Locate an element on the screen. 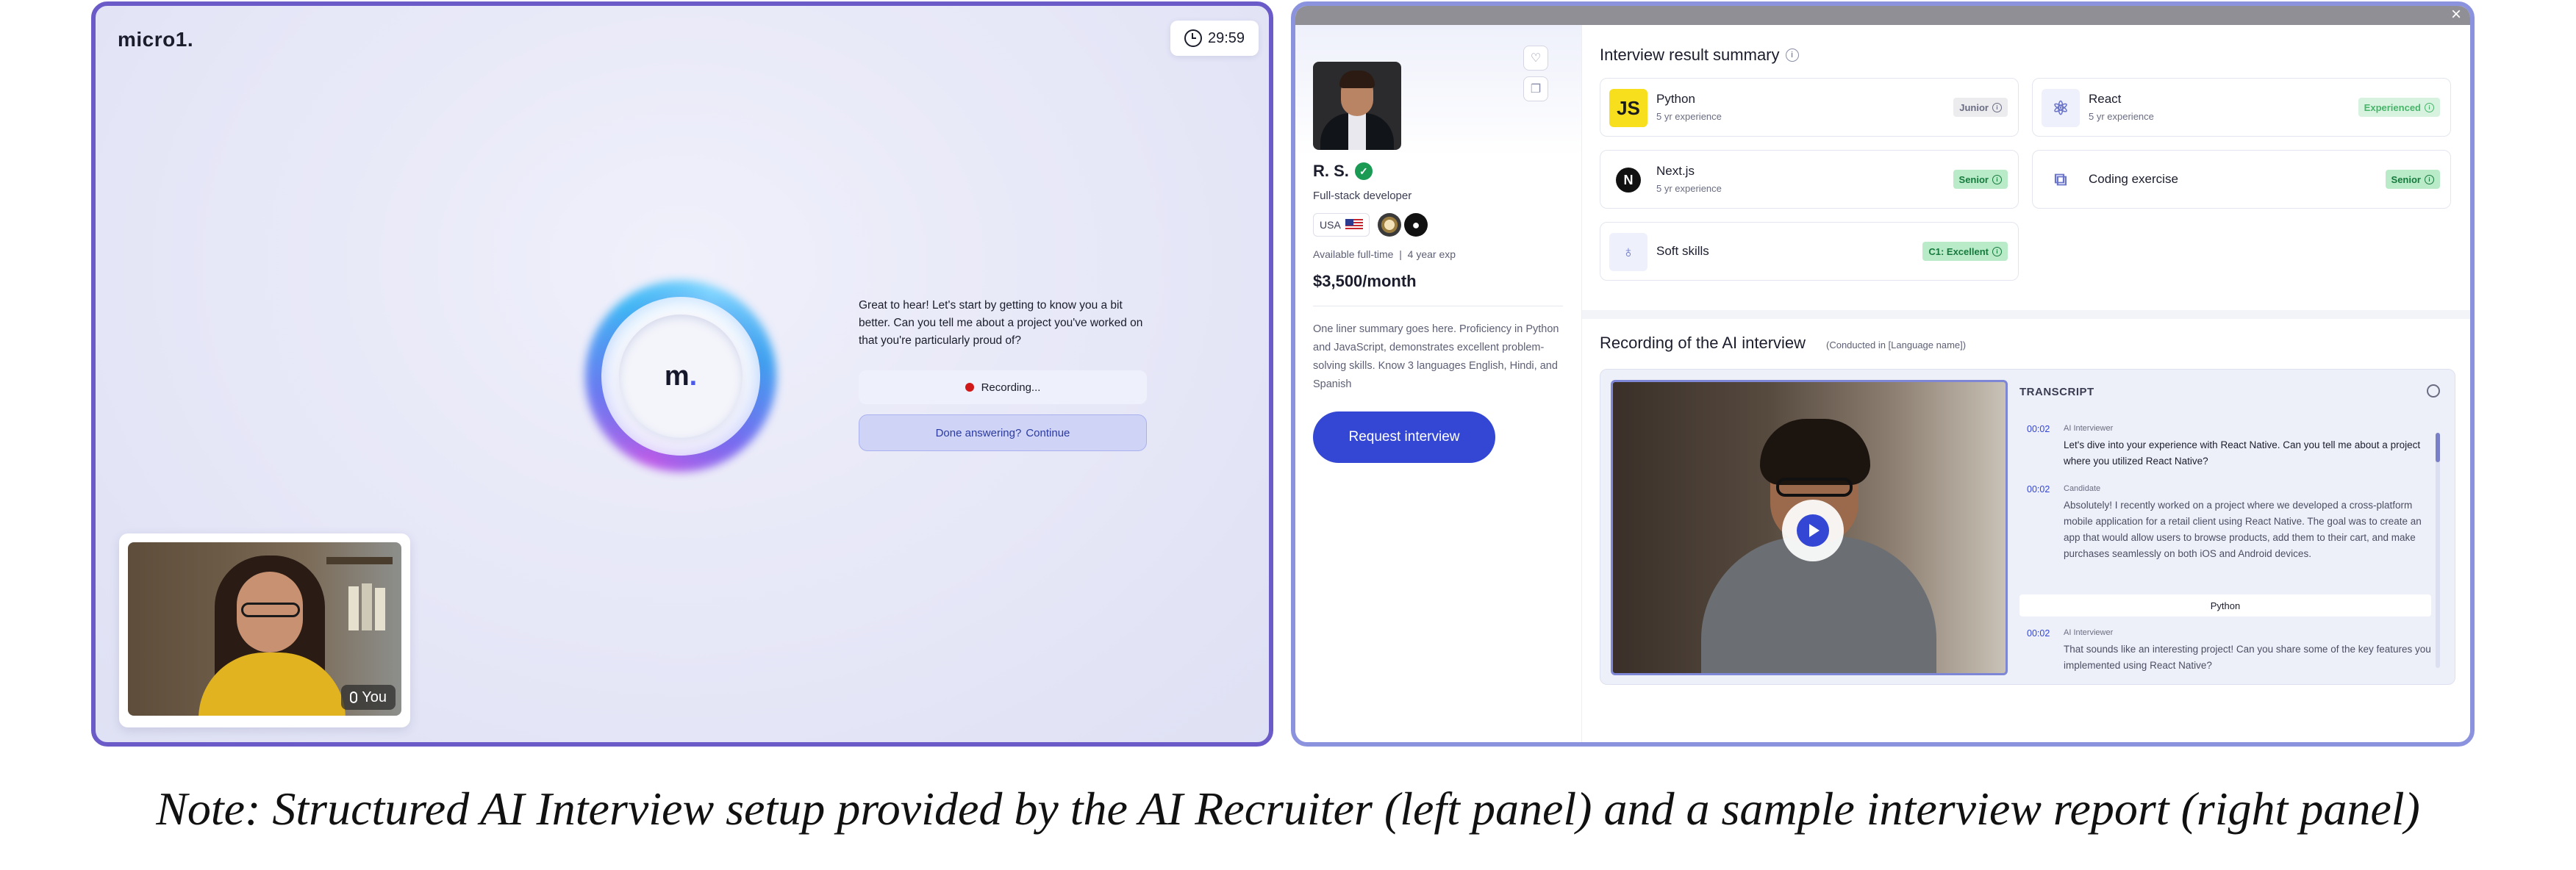  results-summary-title: Interview result summary i is located at coordinates (1699, 55).